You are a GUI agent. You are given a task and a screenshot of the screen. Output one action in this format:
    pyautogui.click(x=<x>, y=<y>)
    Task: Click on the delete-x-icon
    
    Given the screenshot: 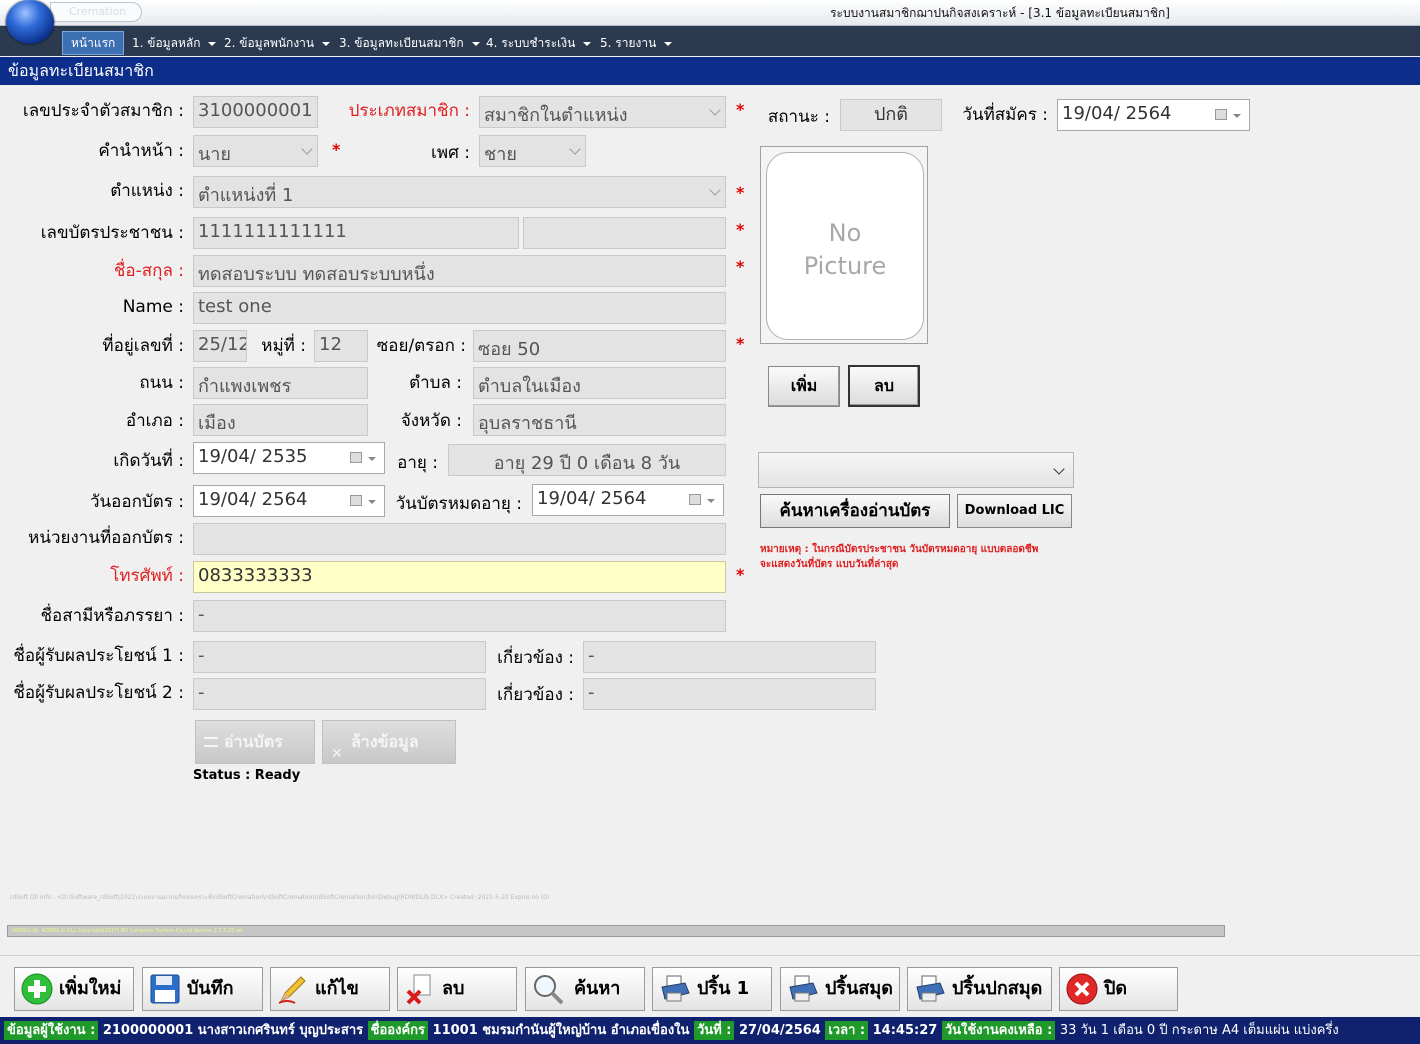 What is the action you would take?
    pyautogui.click(x=418, y=989)
    